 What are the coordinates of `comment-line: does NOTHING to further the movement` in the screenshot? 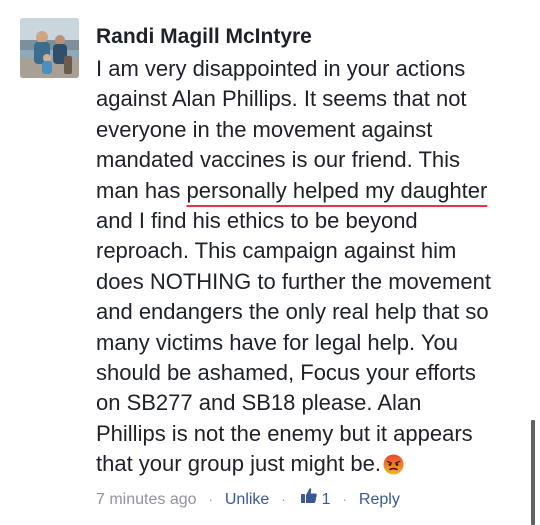 It's located at (293, 281).